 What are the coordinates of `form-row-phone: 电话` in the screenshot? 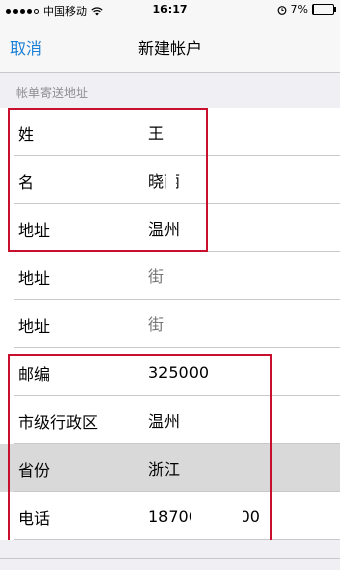 It's located at (170, 516).